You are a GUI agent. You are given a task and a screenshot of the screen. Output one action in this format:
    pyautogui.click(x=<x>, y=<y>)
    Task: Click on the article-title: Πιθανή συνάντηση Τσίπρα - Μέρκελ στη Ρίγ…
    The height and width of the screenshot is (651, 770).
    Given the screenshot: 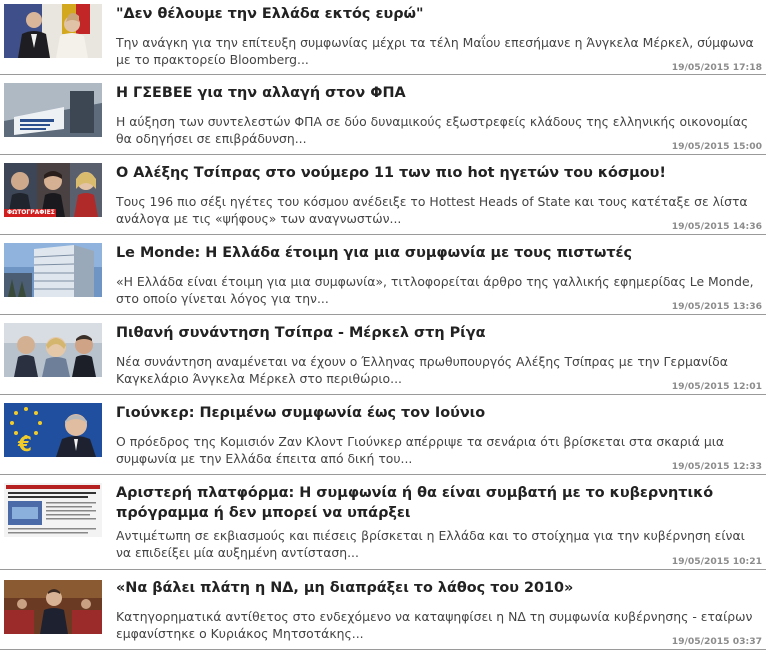 What is the action you would take?
    pyautogui.click(x=438, y=333)
    